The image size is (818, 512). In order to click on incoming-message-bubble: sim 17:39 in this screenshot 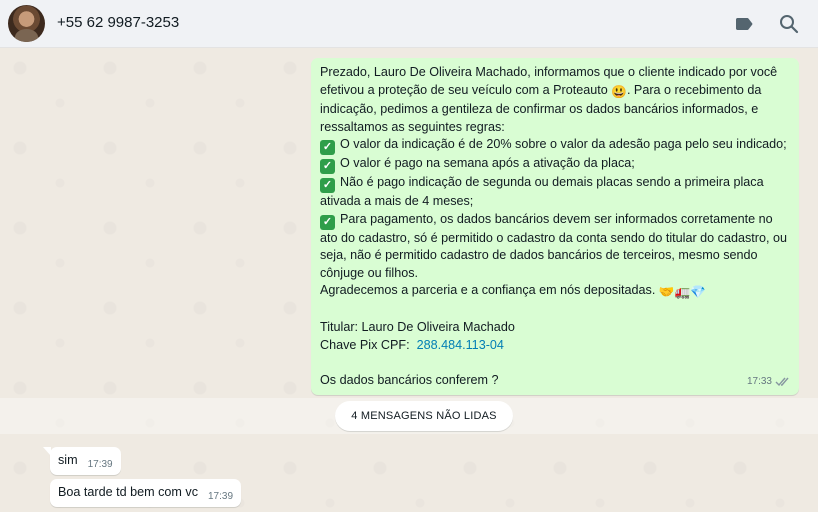, I will do `click(82, 461)`.